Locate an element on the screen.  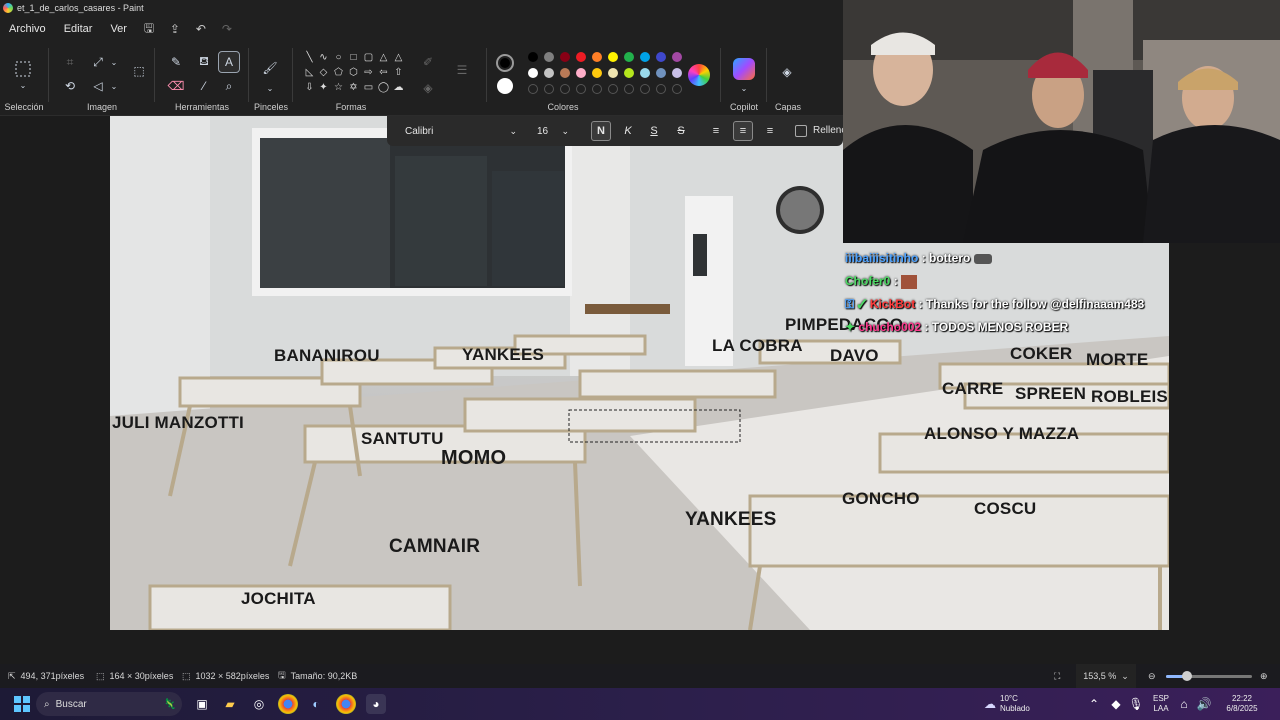
polygon-shape-icon: △ is located at coordinates (383, 57).